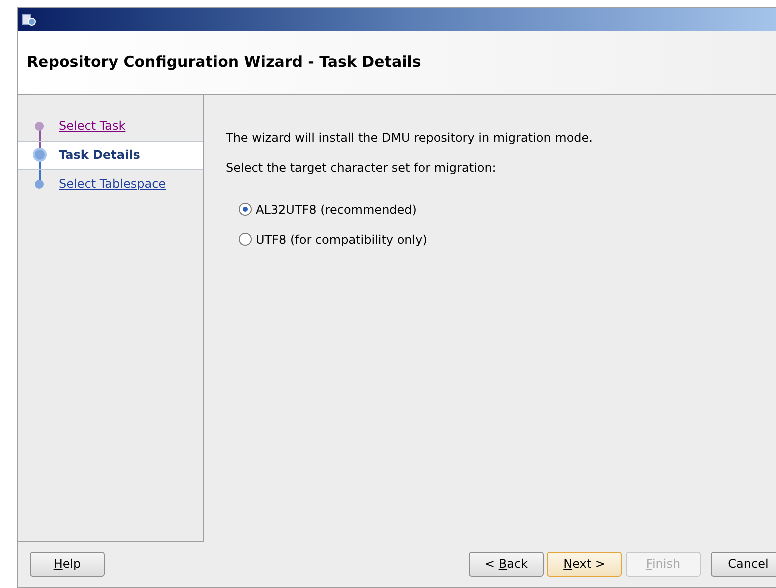 This screenshot has height=588, width=776. I want to click on step-item: Select Task, so click(110, 126).